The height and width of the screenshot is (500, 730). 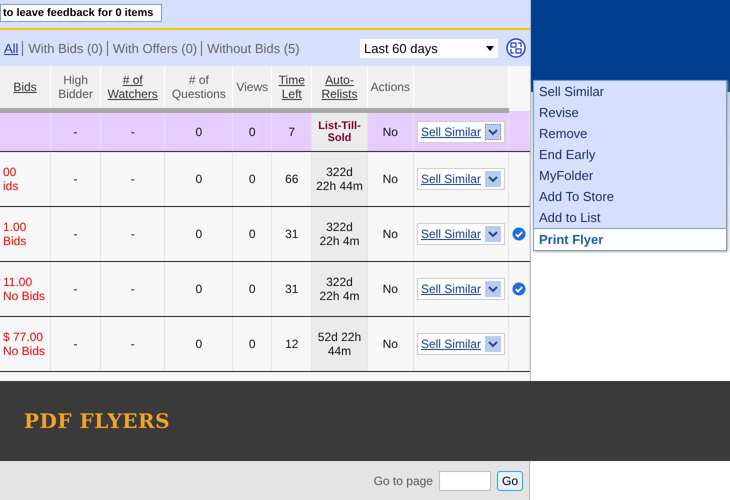 What do you see at coordinates (429, 48) in the screenshot?
I see `period-select: Last 60 days` at bounding box center [429, 48].